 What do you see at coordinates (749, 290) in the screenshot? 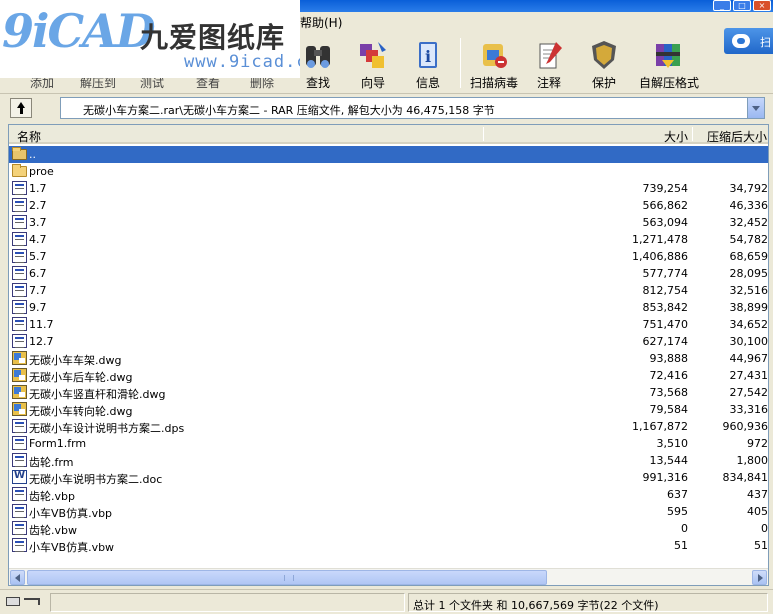
I see `file-packed-size: 32,516` at bounding box center [749, 290].